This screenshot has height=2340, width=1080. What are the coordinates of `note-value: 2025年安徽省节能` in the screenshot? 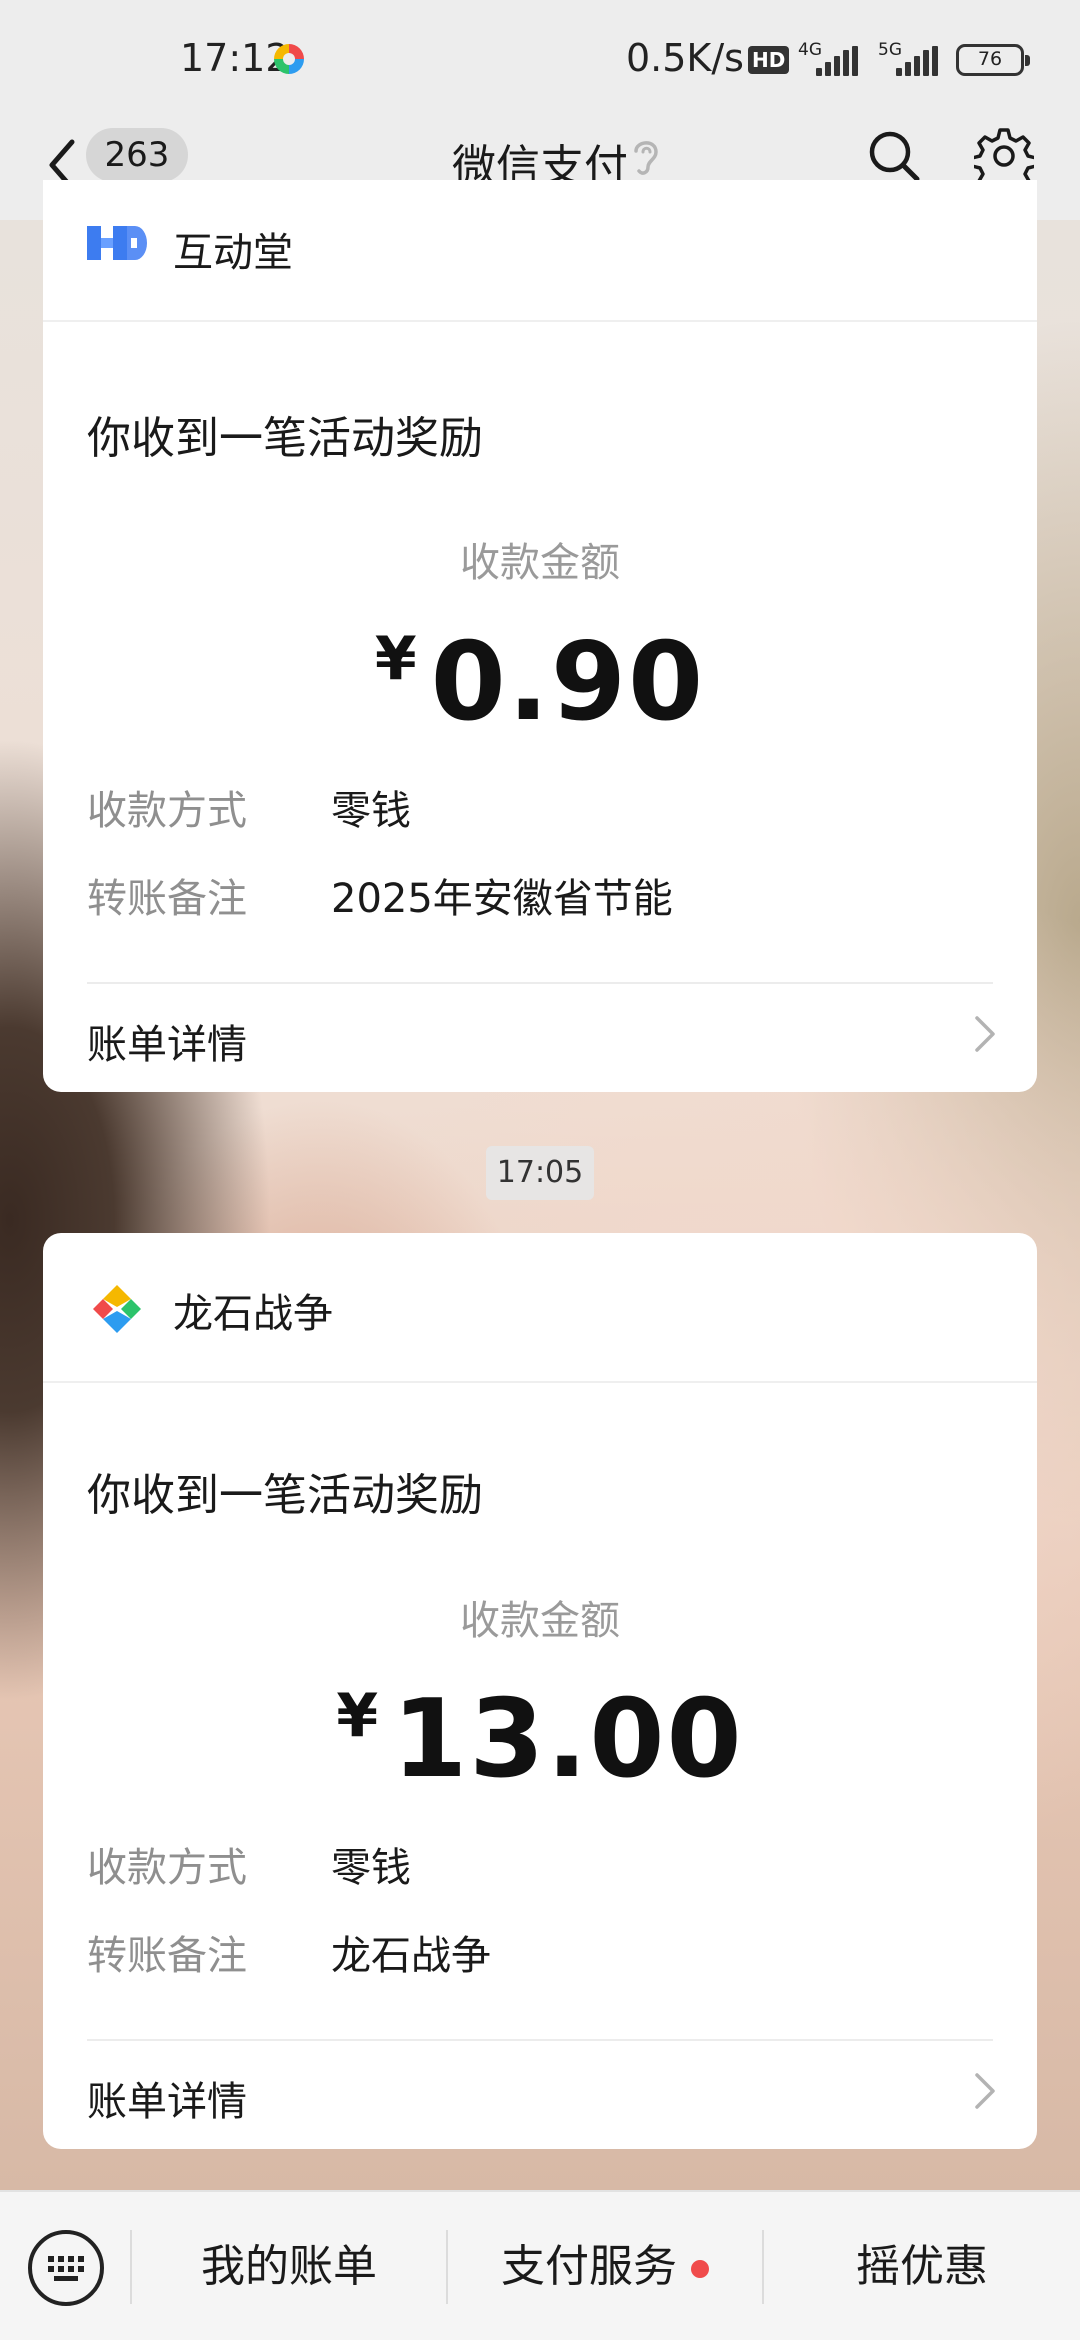 It's located at (502, 899).